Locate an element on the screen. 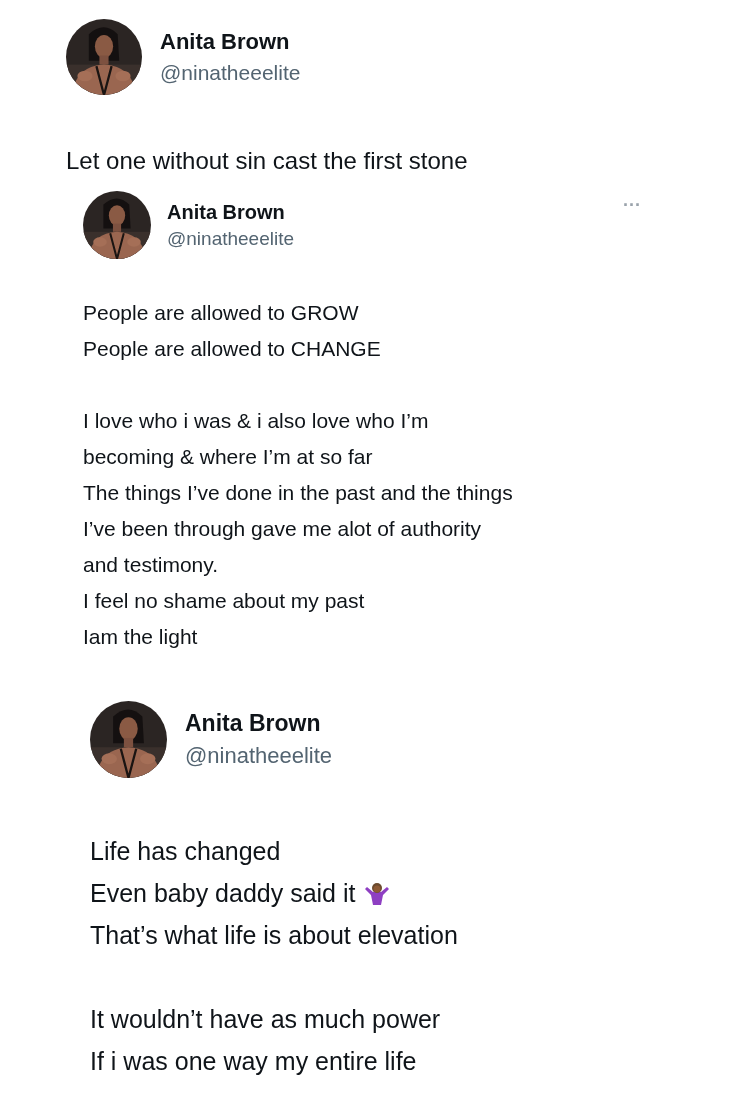  post-text: If i was one way my entire life is located at coordinates (254, 1061).